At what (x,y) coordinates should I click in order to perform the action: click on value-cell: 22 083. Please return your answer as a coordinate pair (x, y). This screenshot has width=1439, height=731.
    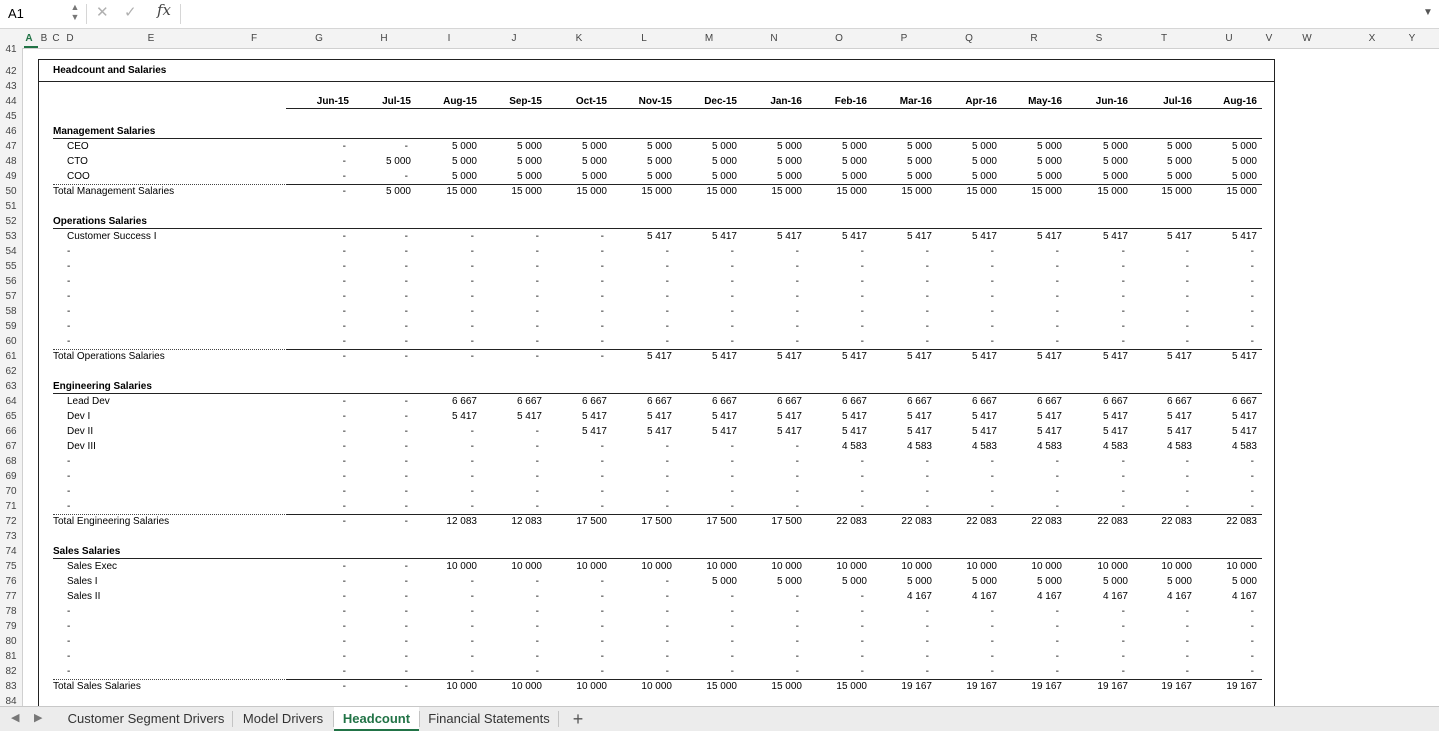
    Looking at the image, I should click on (1227, 521).